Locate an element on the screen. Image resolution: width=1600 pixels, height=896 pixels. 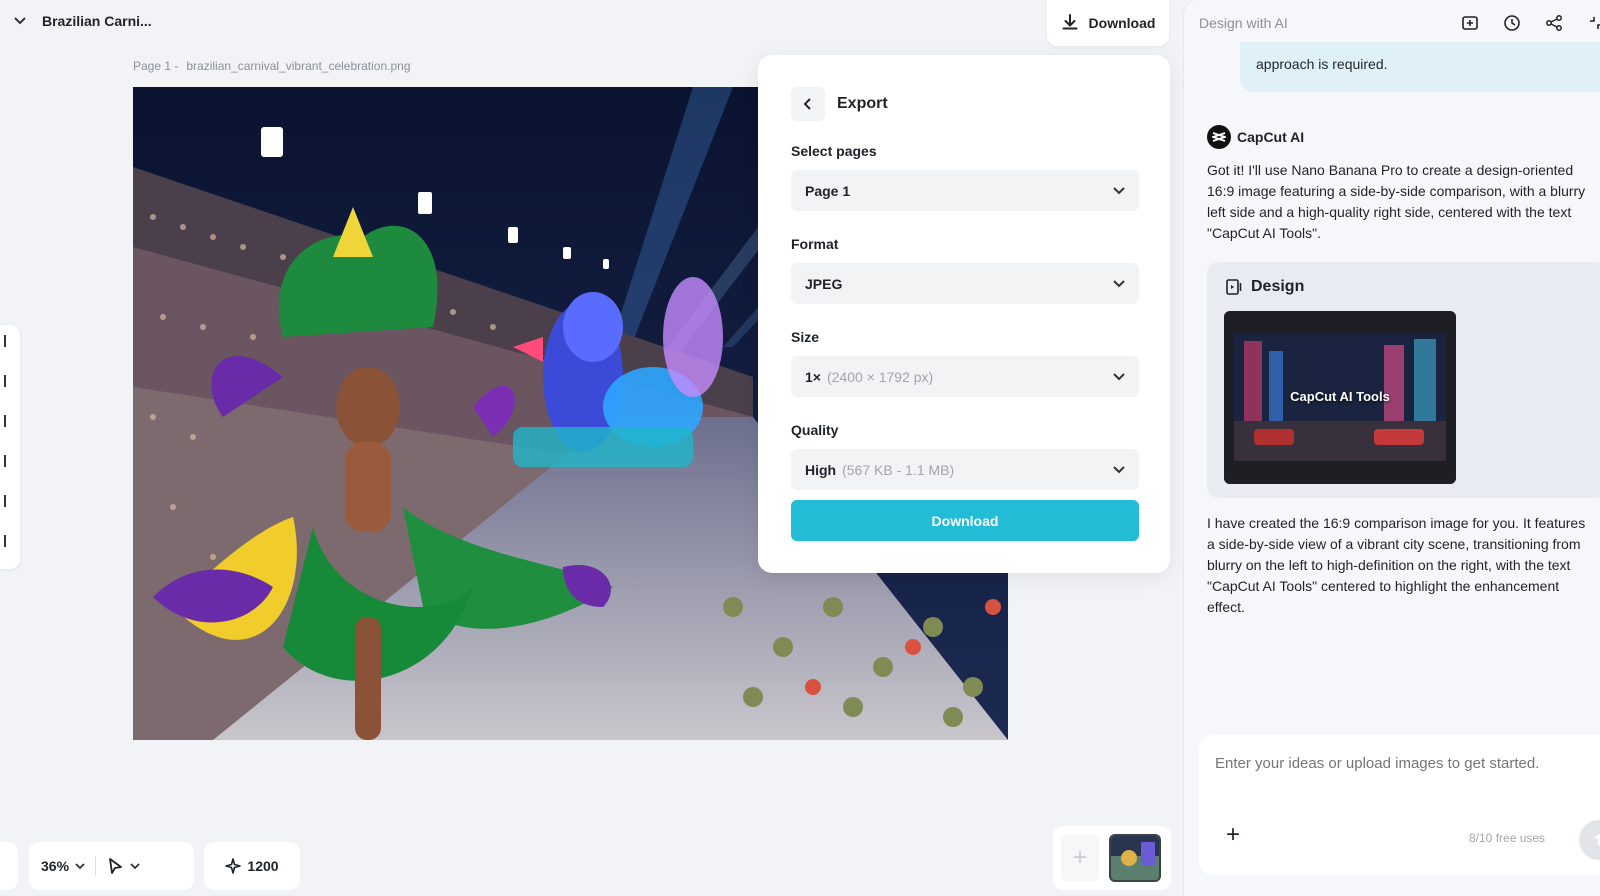
design-label: Design is located at coordinates (1264, 287).